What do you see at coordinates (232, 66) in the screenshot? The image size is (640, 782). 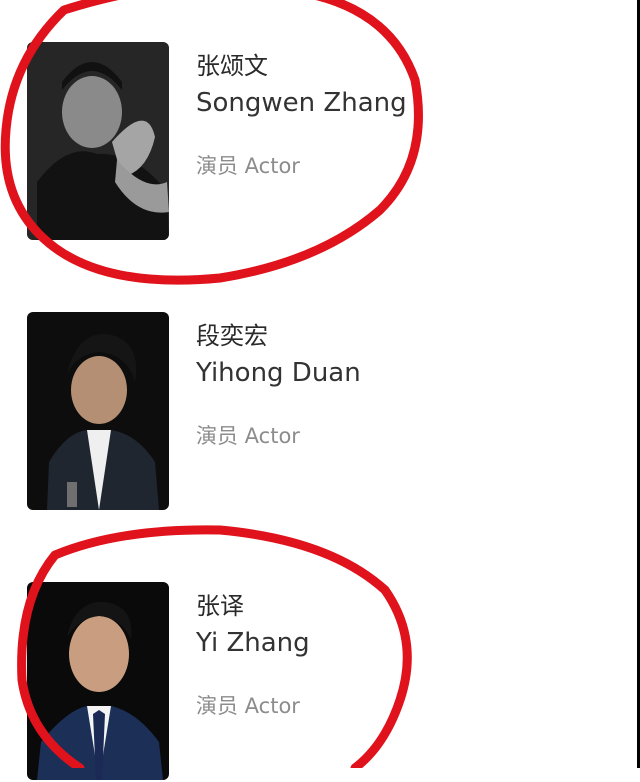 I see `actor-name-chinese: 张颂文` at bounding box center [232, 66].